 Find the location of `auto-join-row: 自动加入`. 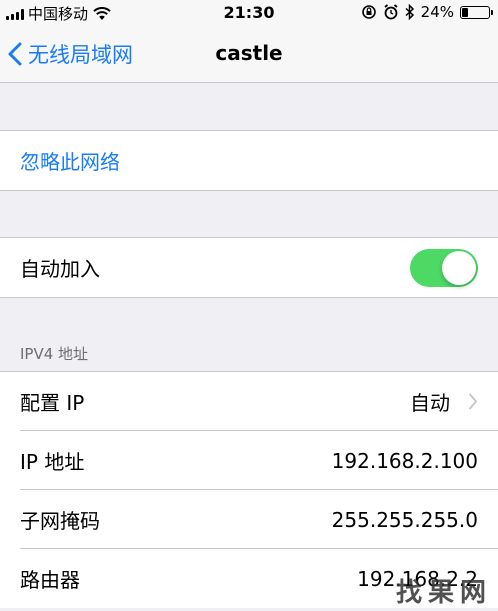

auto-join-row: 自动加入 is located at coordinates (249, 267).